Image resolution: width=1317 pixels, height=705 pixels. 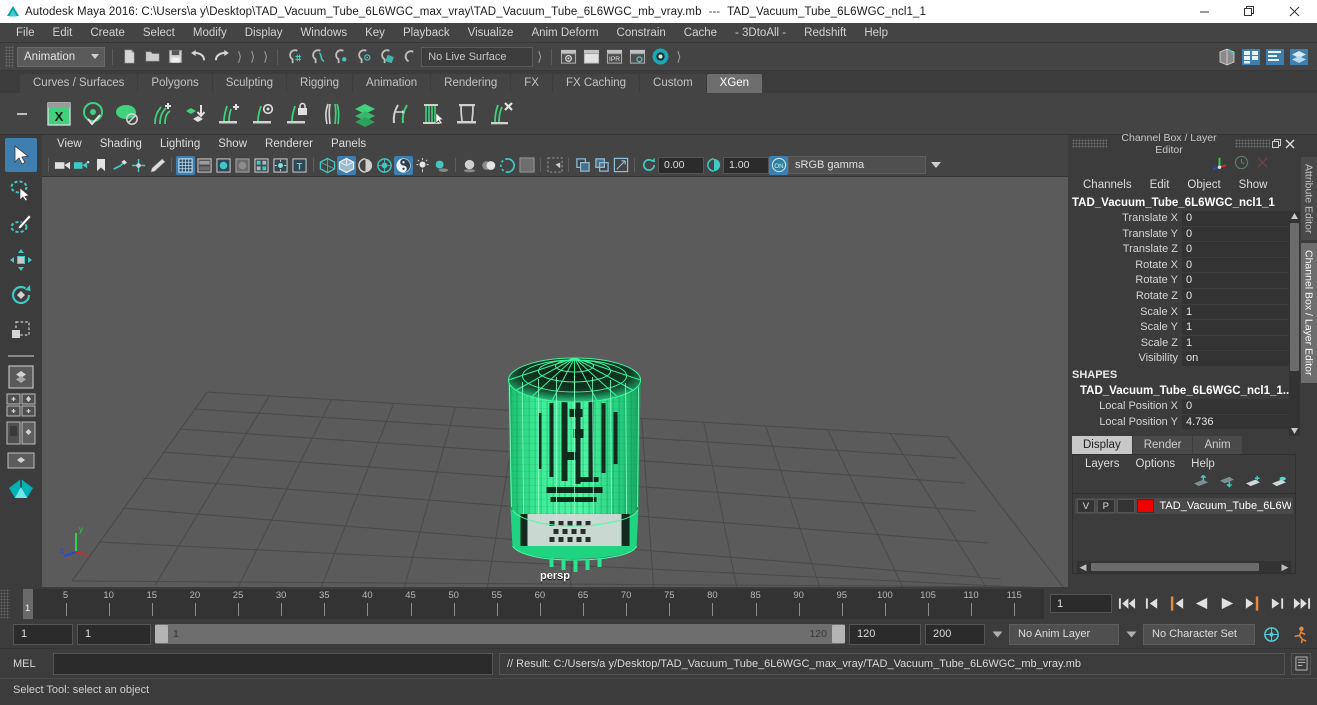 What do you see at coordinates (127, 114) in the screenshot?
I see `xgen-disable-icon` at bounding box center [127, 114].